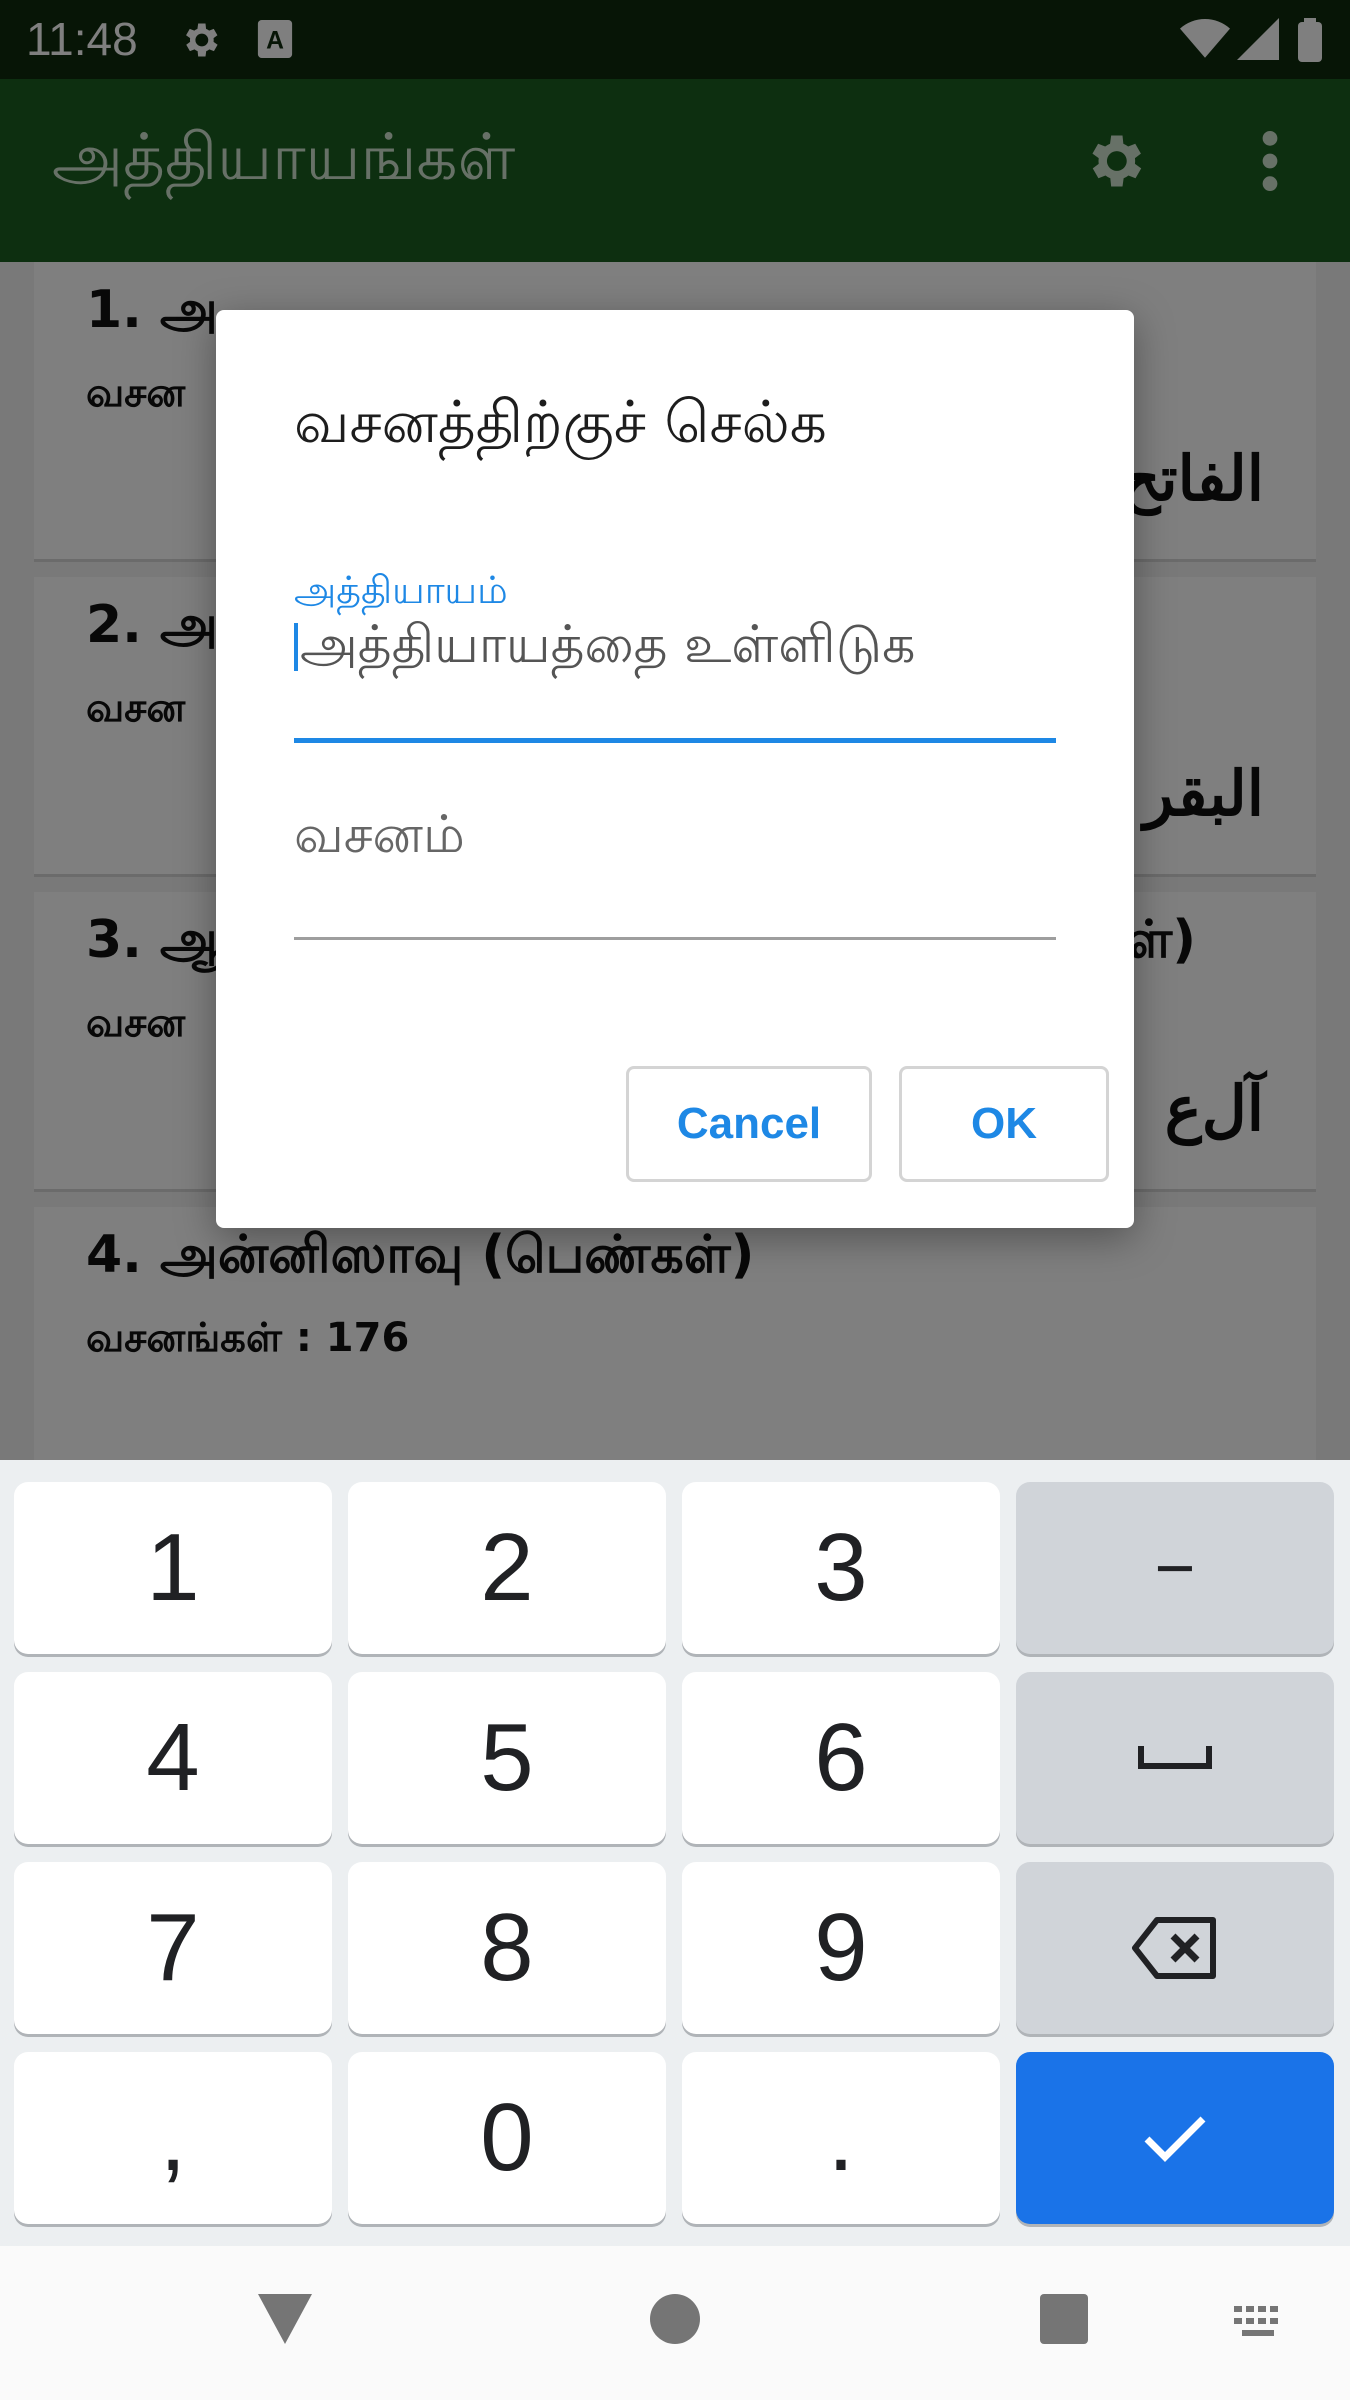 Image resolution: width=1350 pixels, height=2400 pixels. I want to click on key-comma: ,, so click(173, 2138).